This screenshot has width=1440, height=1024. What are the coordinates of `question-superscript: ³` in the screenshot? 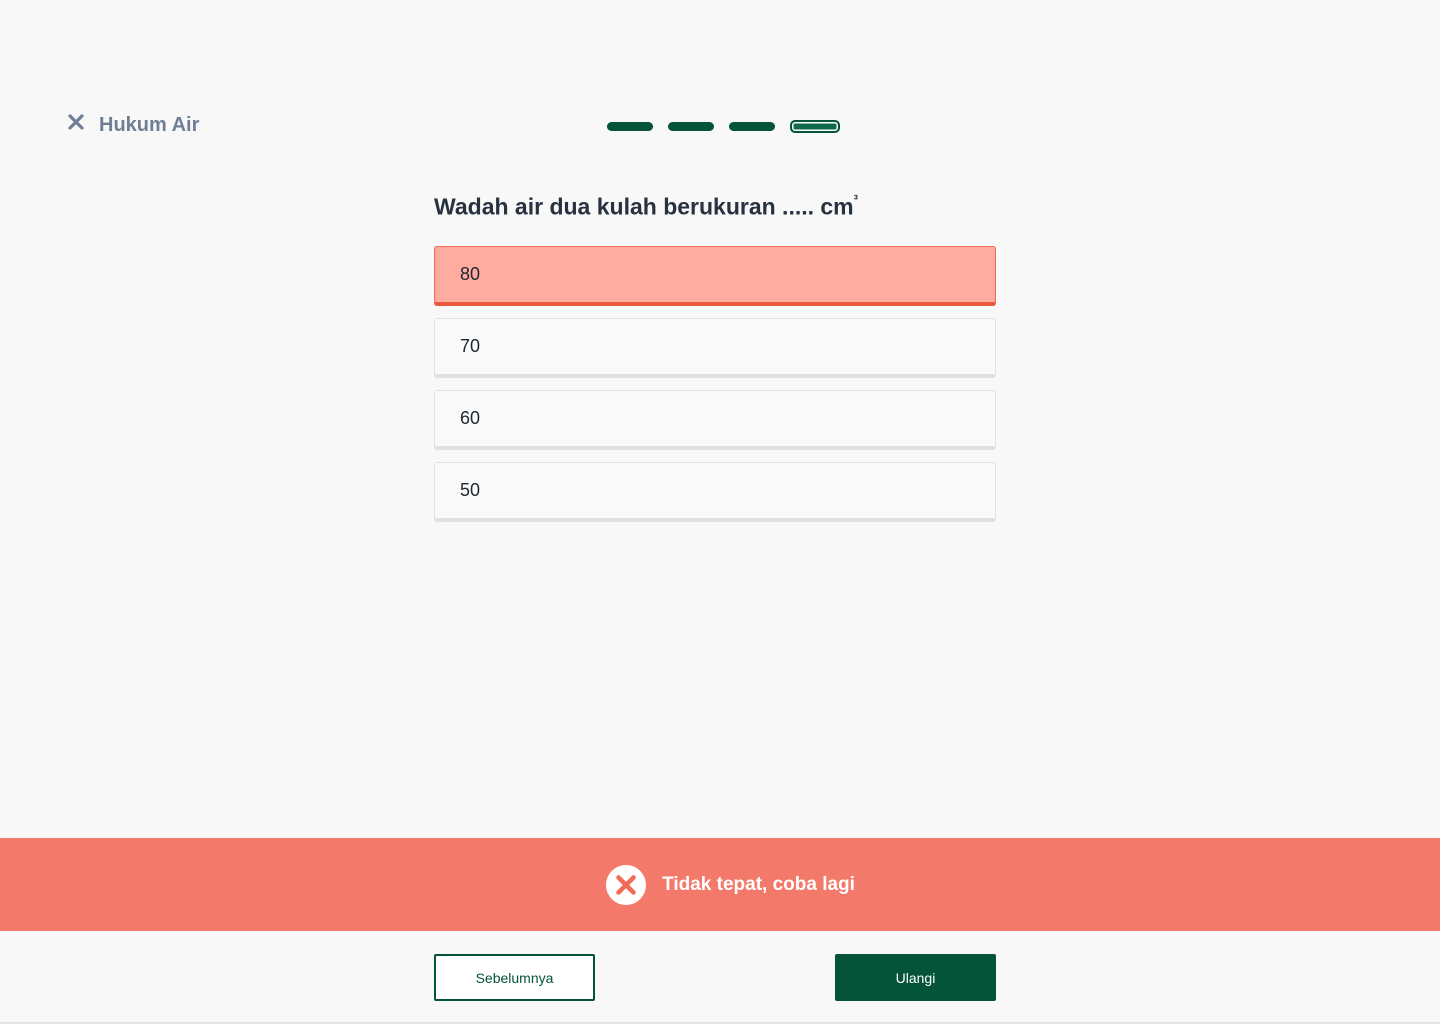 It's located at (855, 199).